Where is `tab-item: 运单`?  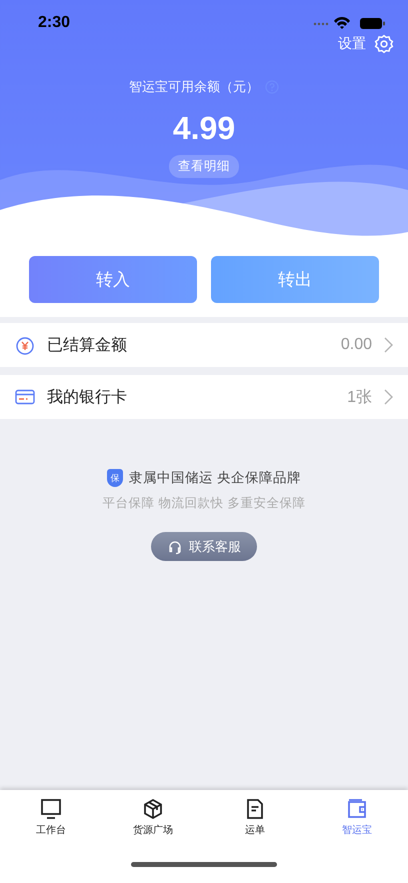
tab-item: 运单 is located at coordinates (255, 817).